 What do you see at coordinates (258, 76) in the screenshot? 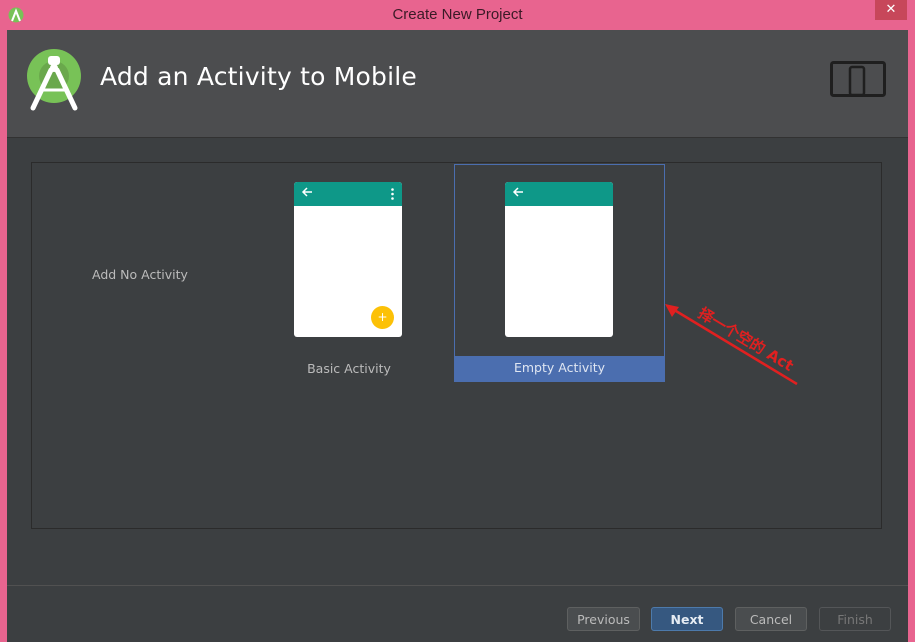
I see `page-title: Add an Activity to Mobile` at bounding box center [258, 76].